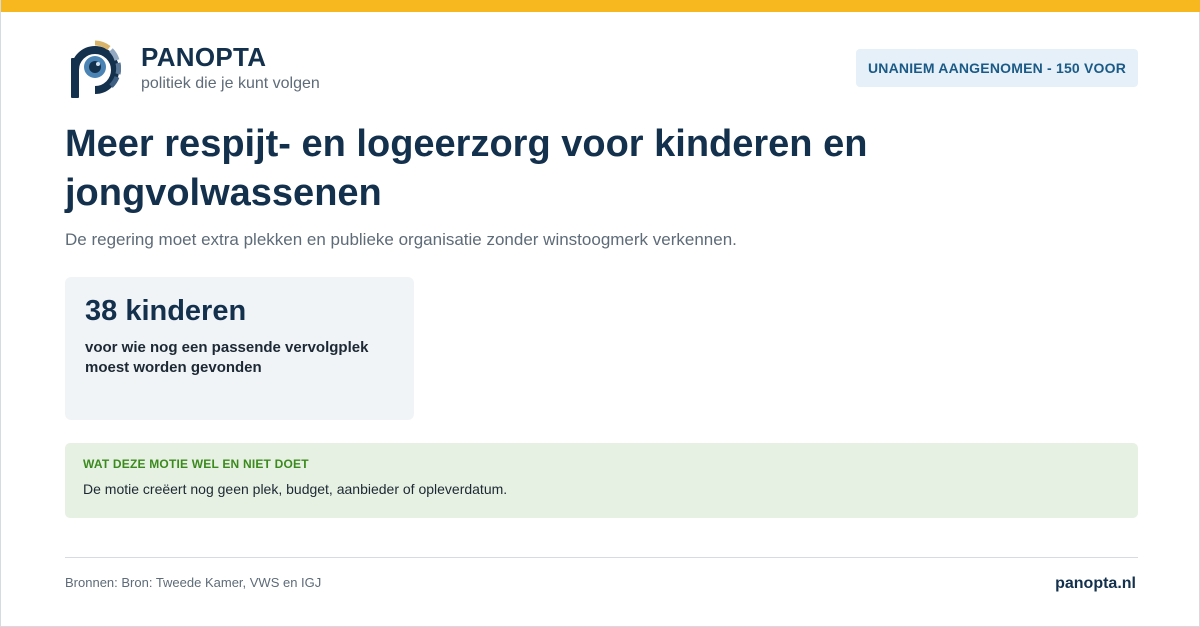 This screenshot has width=1200, height=627. Describe the element at coordinates (1095, 584) in the screenshot. I see `footer-site-link: panopta.nl` at that location.